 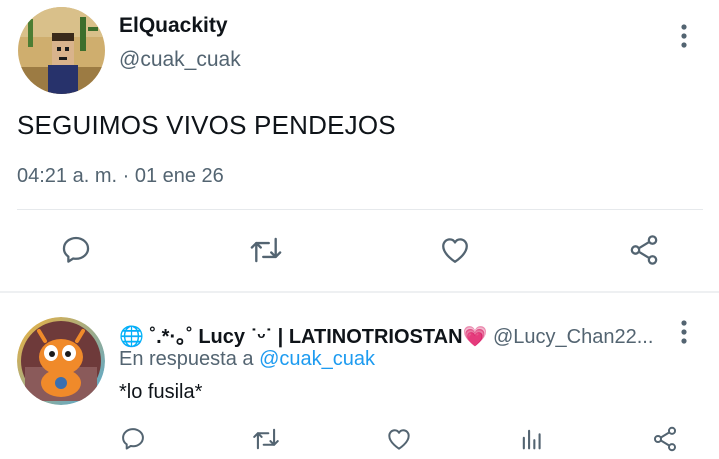 What do you see at coordinates (120, 176) in the screenshot?
I see `timestamp: 04:21 a. m. · 01 ene 26` at bounding box center [120, 176].